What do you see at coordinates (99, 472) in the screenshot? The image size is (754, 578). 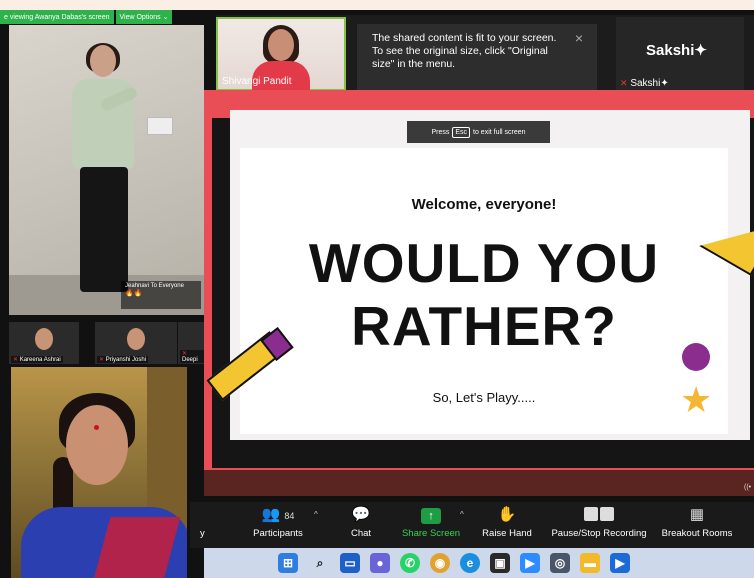 I see `self-video` at bounding box center [99, 472].